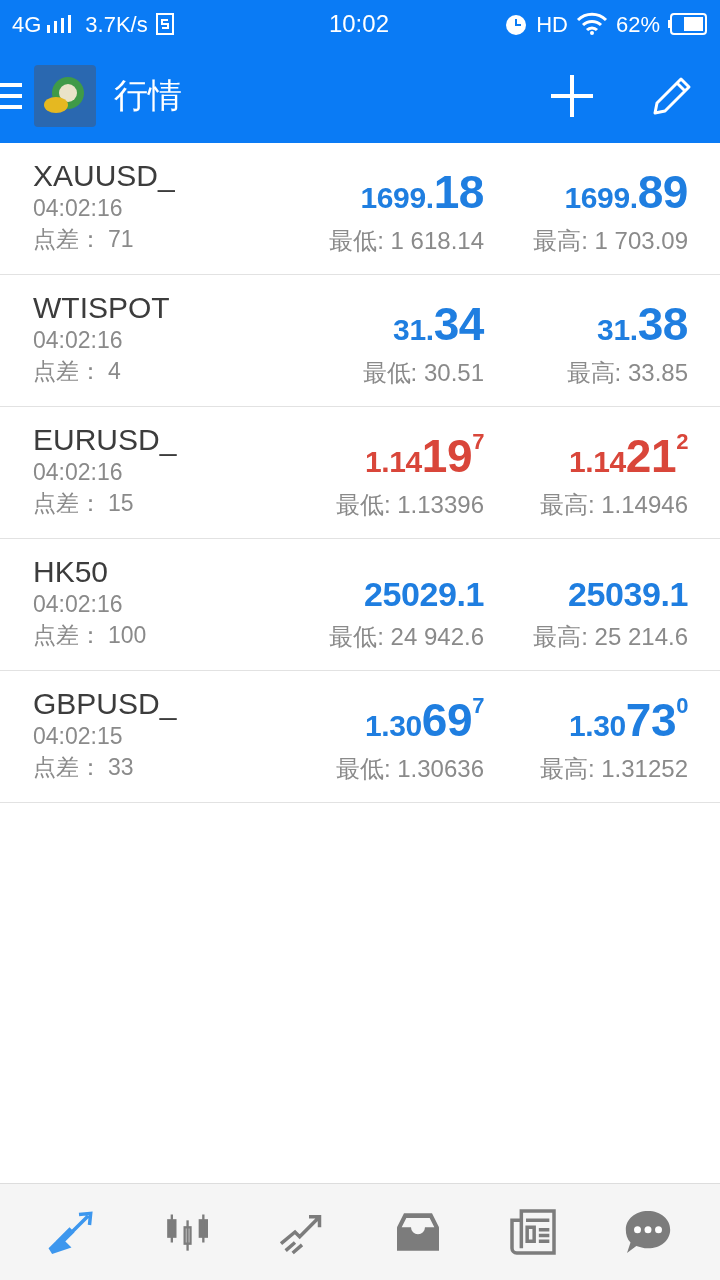 This screenshot has width=720, height=1280. What do you see at coordinates (105, 705) in the screenshot?
I see `symbol-name: GBPUSD_` at bounding box center [105, 705].